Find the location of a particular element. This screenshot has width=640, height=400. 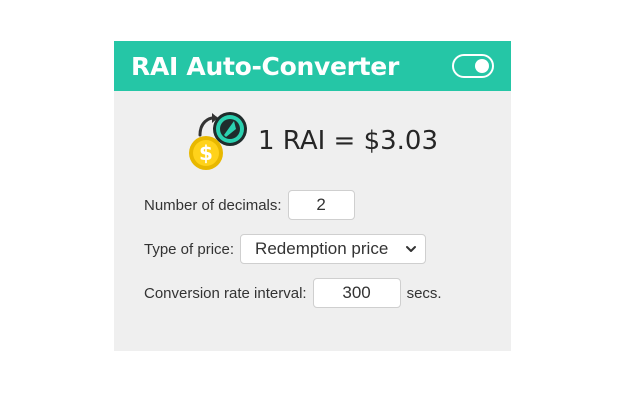

conversion-rate: $ 1 RAI = $3.03 is located at coordinates (313, 141).